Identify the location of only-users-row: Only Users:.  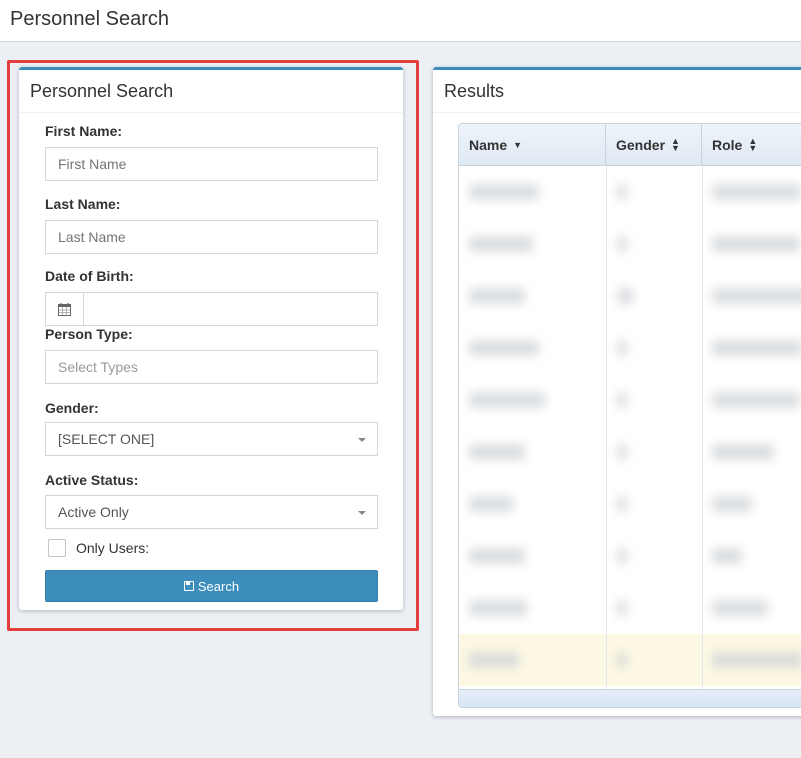
(98, 548).